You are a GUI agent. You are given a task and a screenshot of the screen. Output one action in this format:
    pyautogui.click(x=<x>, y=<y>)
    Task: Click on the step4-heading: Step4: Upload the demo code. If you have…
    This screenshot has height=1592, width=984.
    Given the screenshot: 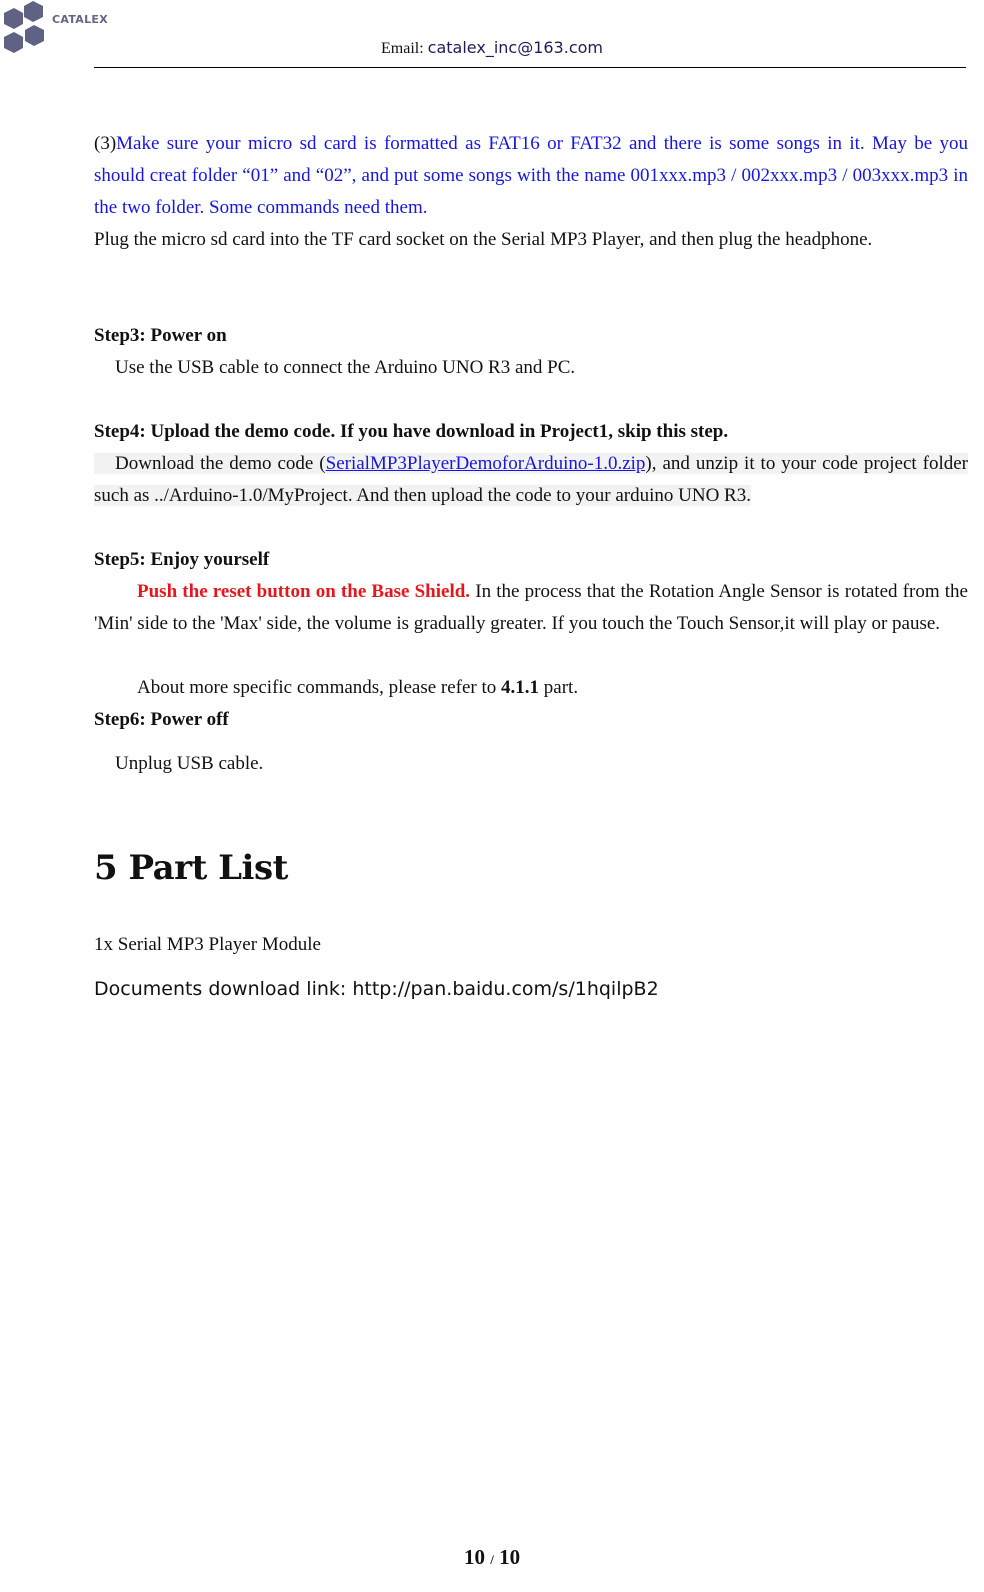 What is the action you would take?
    pyautogui.click(x=411, y=431)
    